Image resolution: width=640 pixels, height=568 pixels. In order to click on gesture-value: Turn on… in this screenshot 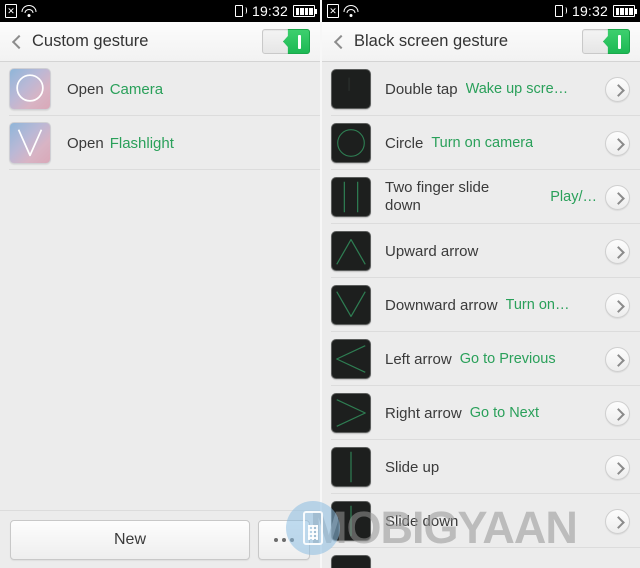, I will do `click(537, 305)`.